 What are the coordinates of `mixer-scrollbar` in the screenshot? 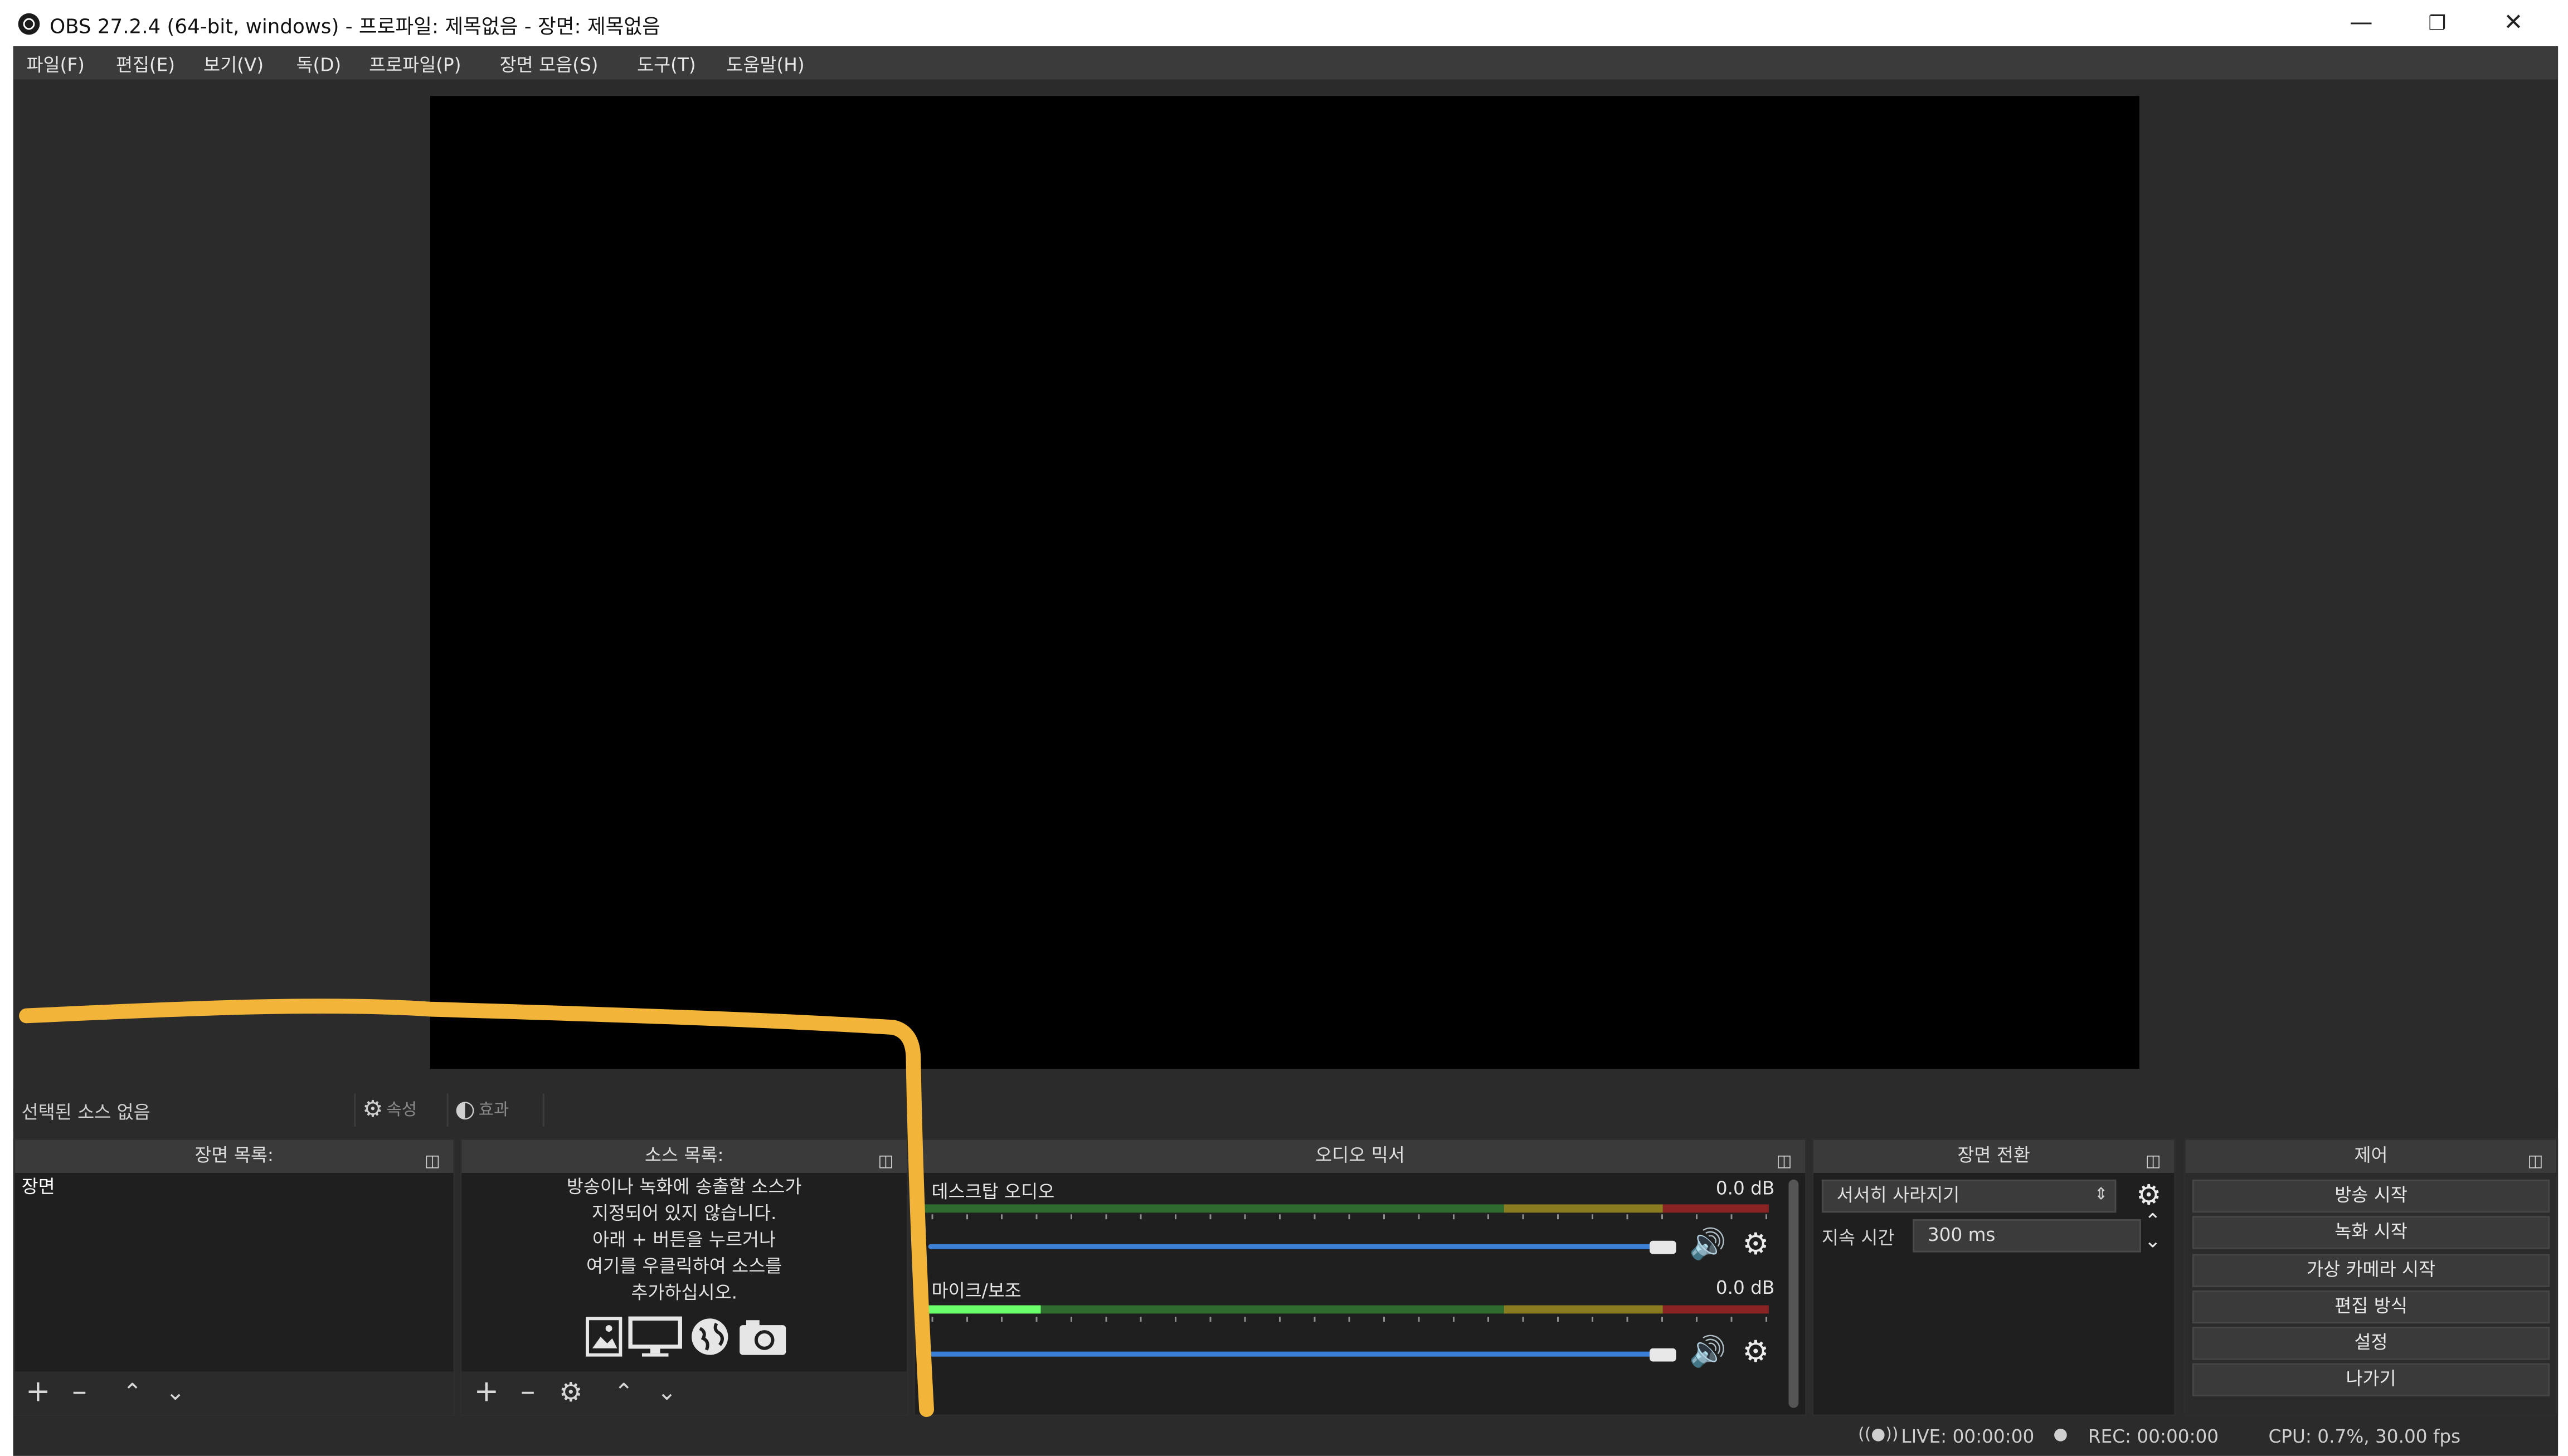 It's located at (1793, 1293).